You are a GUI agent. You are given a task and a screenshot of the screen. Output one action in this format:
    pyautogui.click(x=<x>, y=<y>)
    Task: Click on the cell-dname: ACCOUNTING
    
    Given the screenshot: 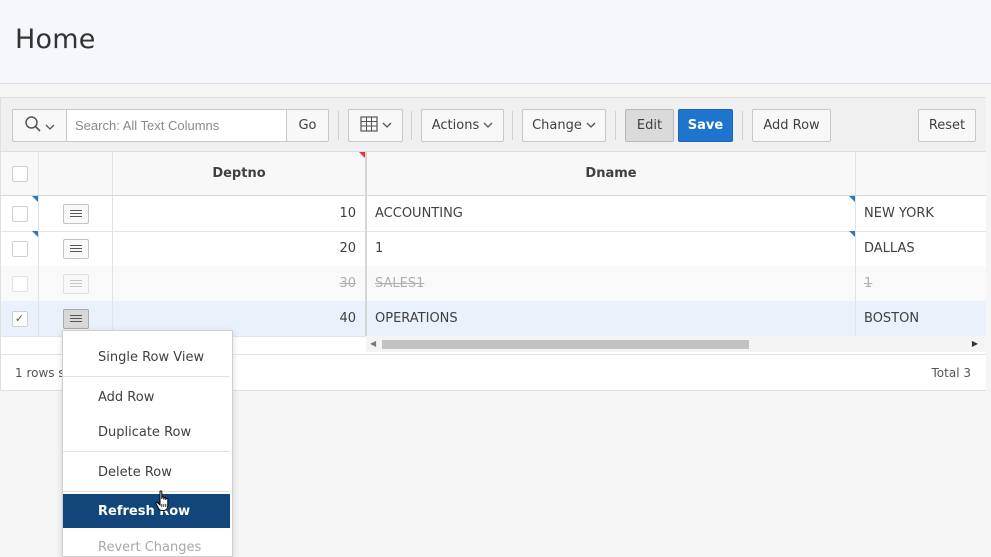 What is the action you would take?
    pyautogui.click(x=611, y=213)
    